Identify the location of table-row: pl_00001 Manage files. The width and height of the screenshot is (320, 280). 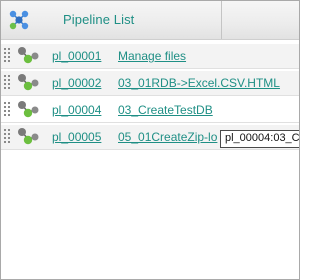
(150, 56).